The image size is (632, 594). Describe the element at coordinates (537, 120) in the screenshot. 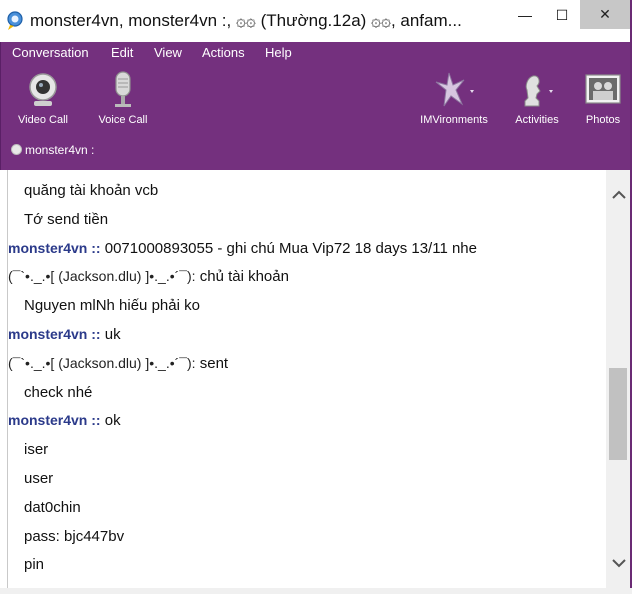

I see `activities-label: Activities` at that location.